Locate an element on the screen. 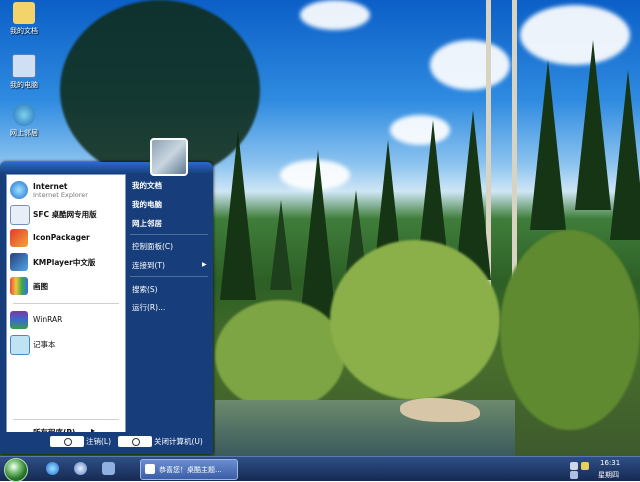  quicklaunch-ie-icon is located at coordinates (52, 468).